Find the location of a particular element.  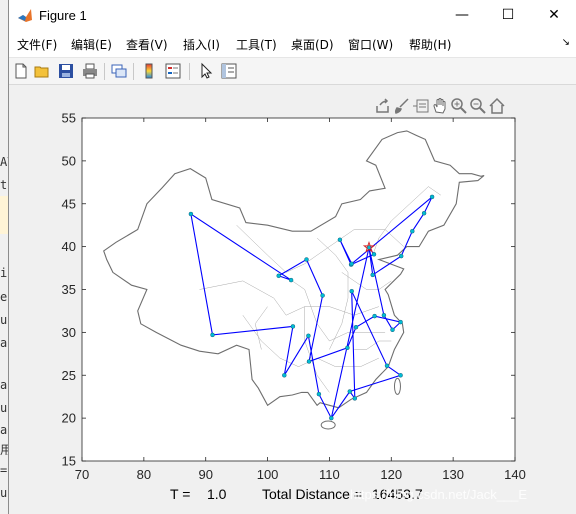

x-tick-label: 140 is located at coordinates (515, 474).